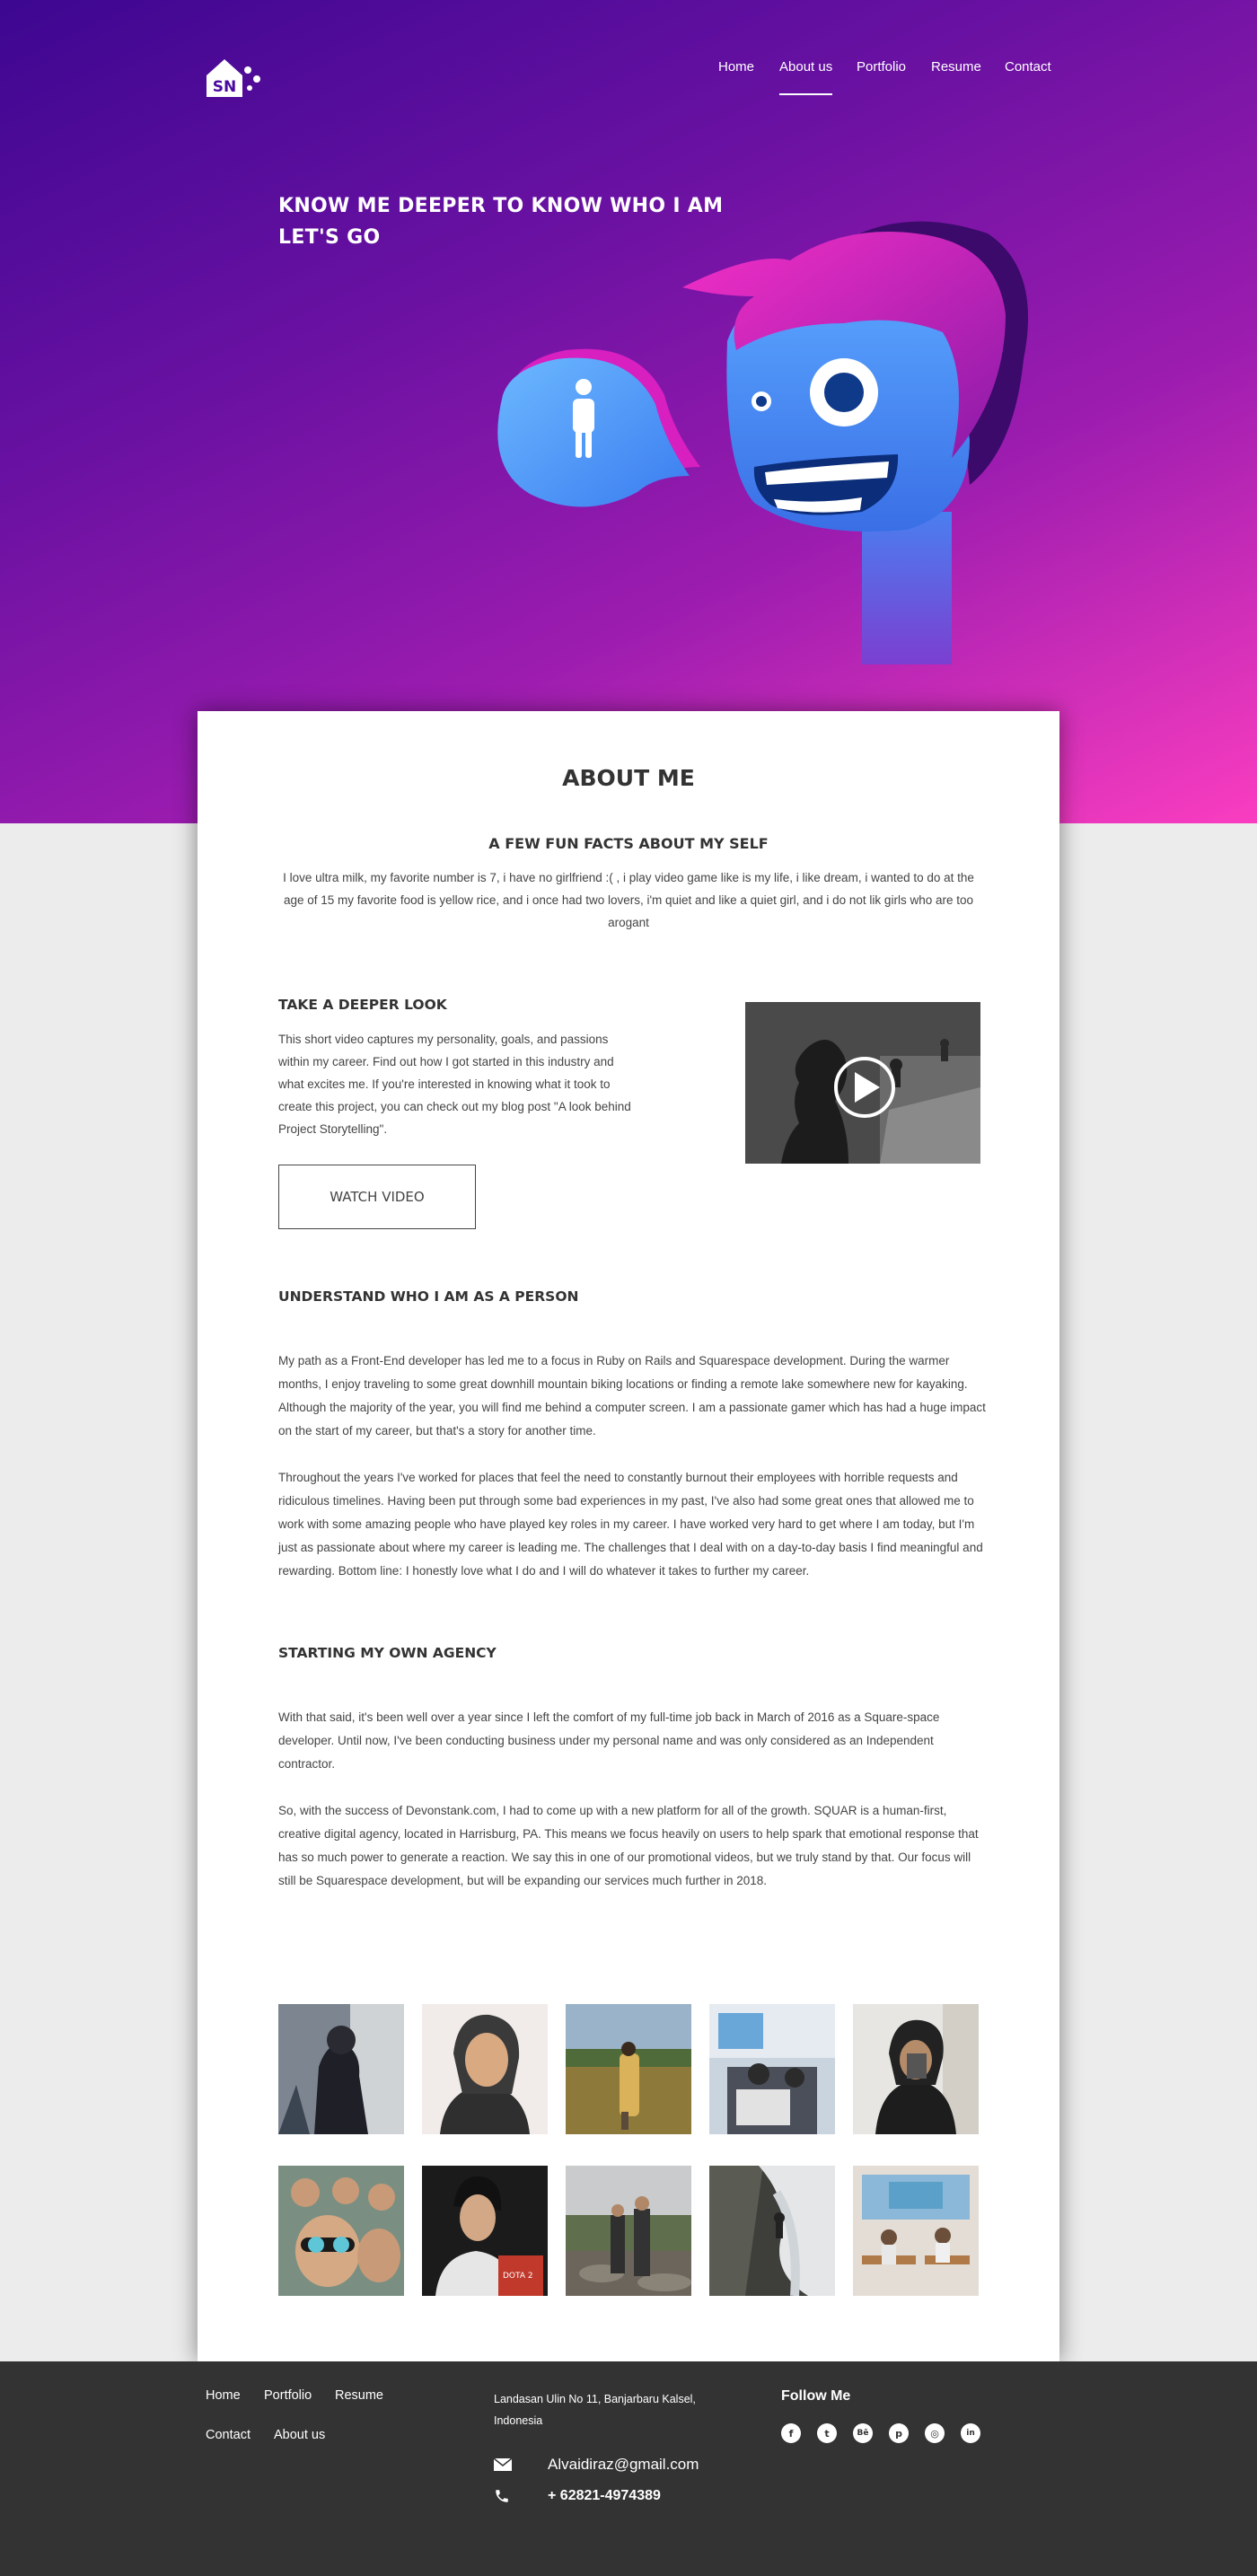  I want to click on footer-email: Alvaidiraz@gmail.com, so click(624, 2465).